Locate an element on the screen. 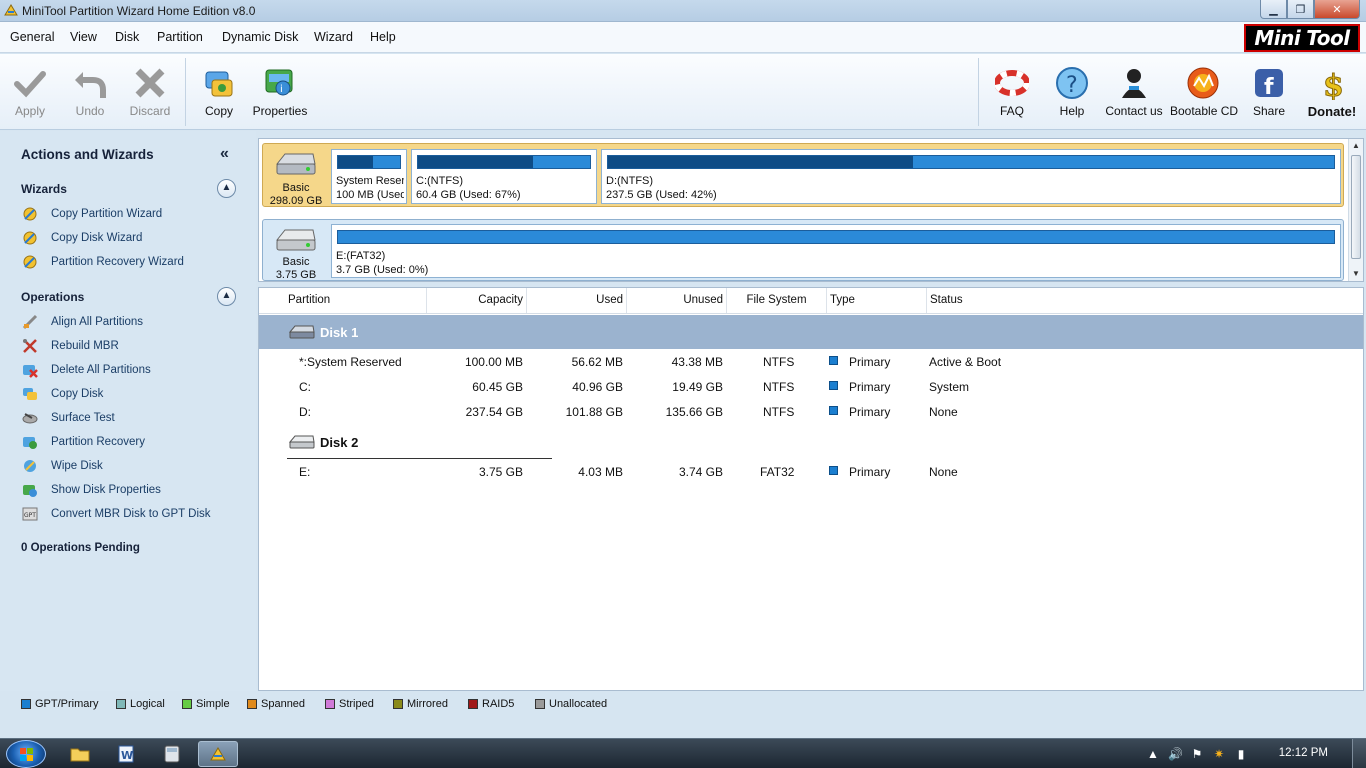 The height and width of the screenshot is (768, 1366). discard-button: Discard is located at coordinates (150, 92).